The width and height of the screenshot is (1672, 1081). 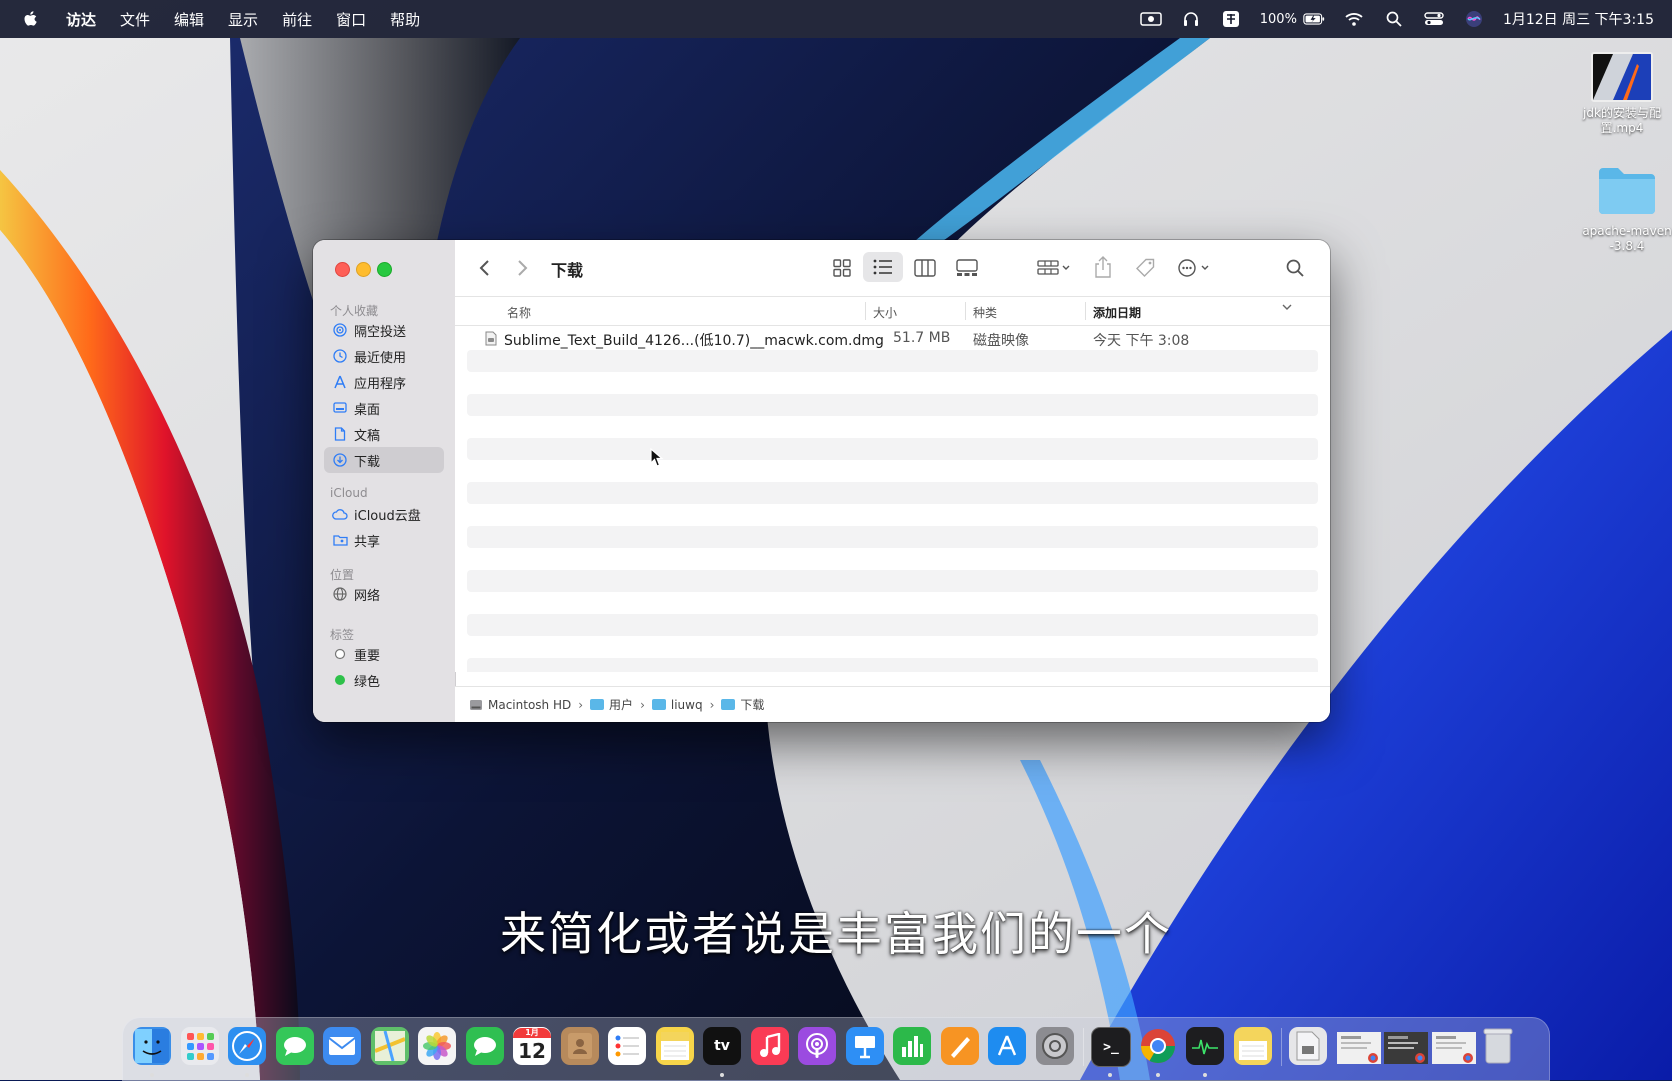 What do you see at coordinates (384, 540) in the screenshot?
I see `sidebar-item-shared: 共享` at bounding box center [384, 540].